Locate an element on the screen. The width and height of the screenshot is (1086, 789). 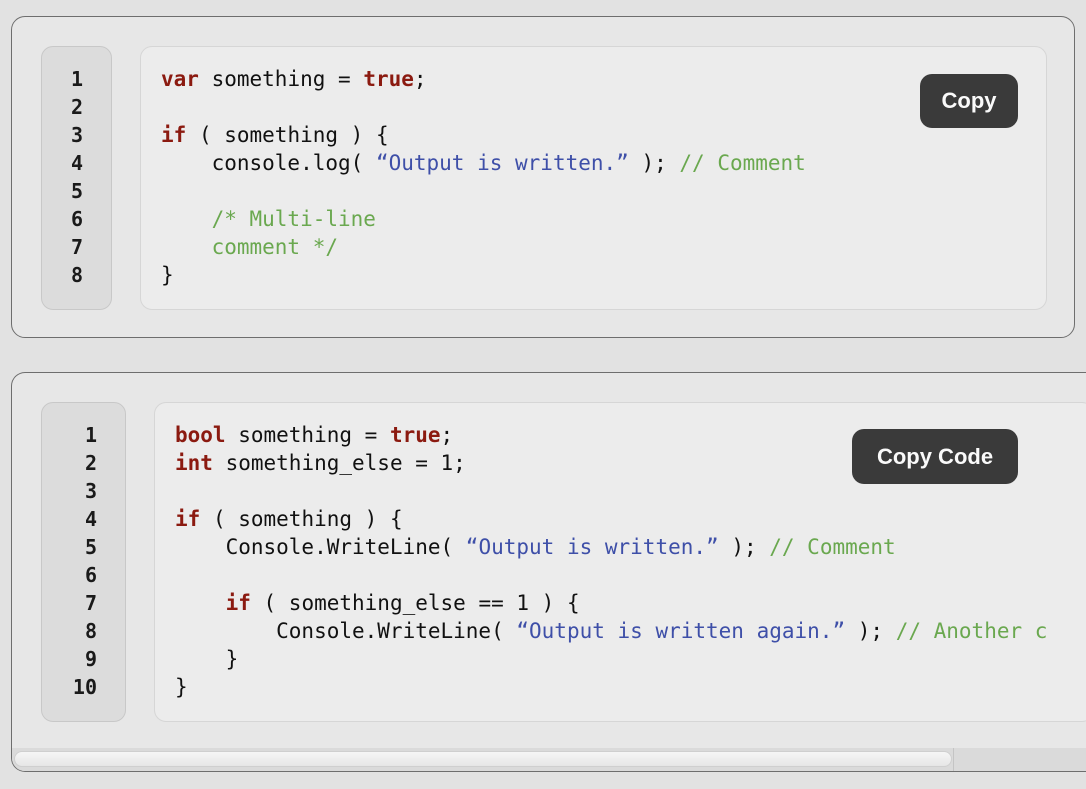
code-line: comment */ is located at coordinates (603, 247).